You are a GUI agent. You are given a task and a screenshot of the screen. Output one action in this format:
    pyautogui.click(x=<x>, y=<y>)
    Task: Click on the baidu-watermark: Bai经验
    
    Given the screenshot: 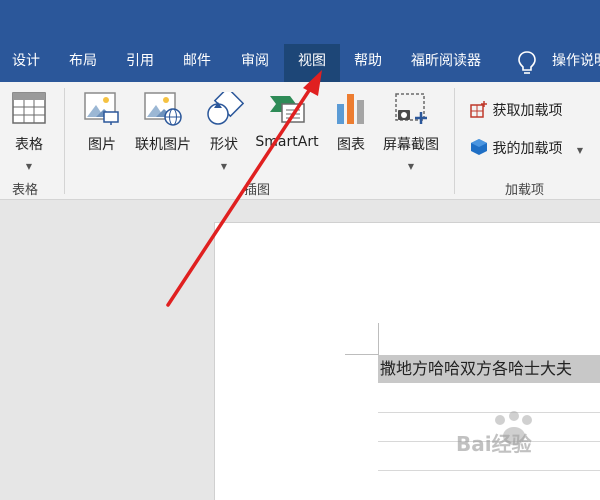 What is the action you would take?
    pyautogui.click(x=528, y=439)
    